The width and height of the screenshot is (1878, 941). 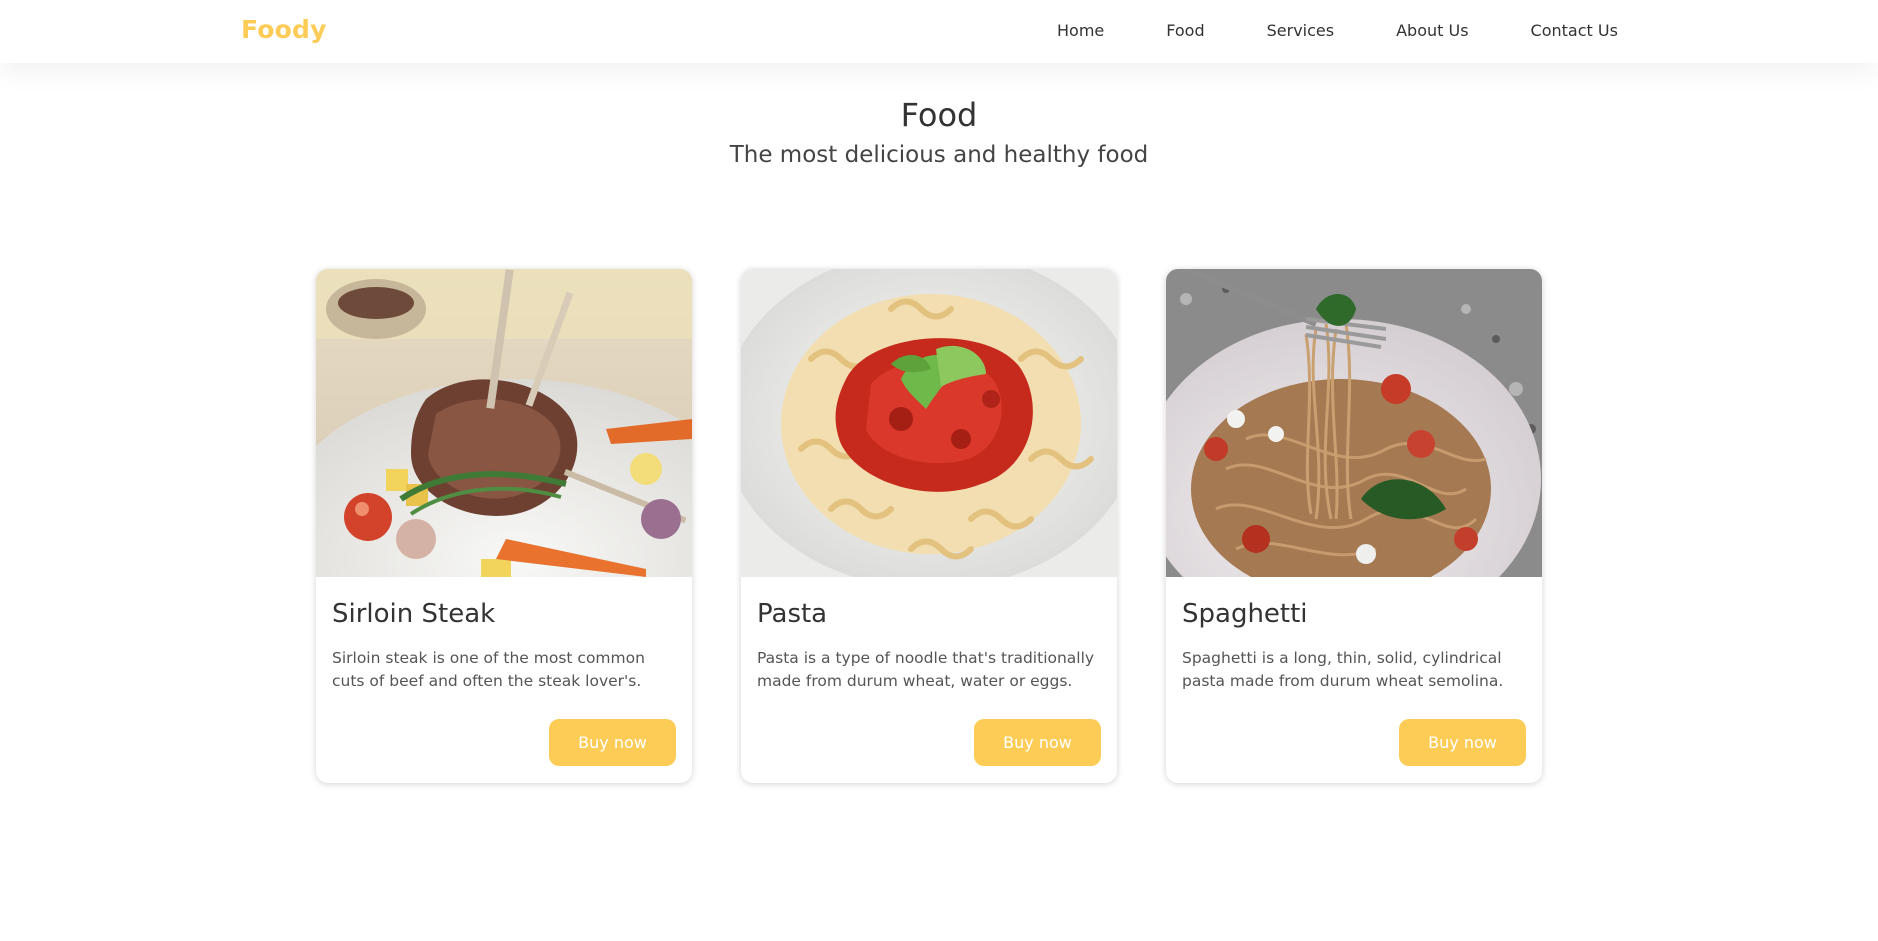 I want to click on nav-contact-us: Contact Us, so click(x=1574, y=30).